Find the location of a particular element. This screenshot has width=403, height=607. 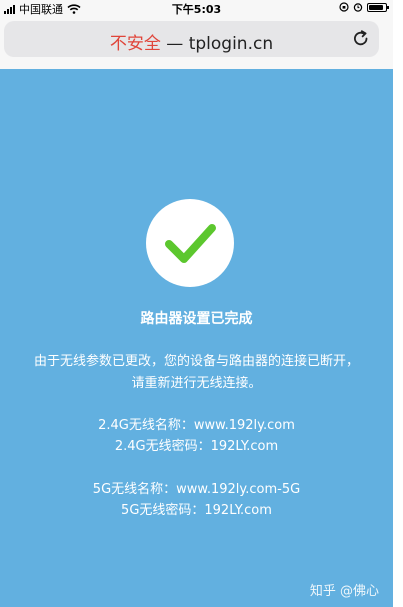

alarm-icon is located at coordinates (358, 7).